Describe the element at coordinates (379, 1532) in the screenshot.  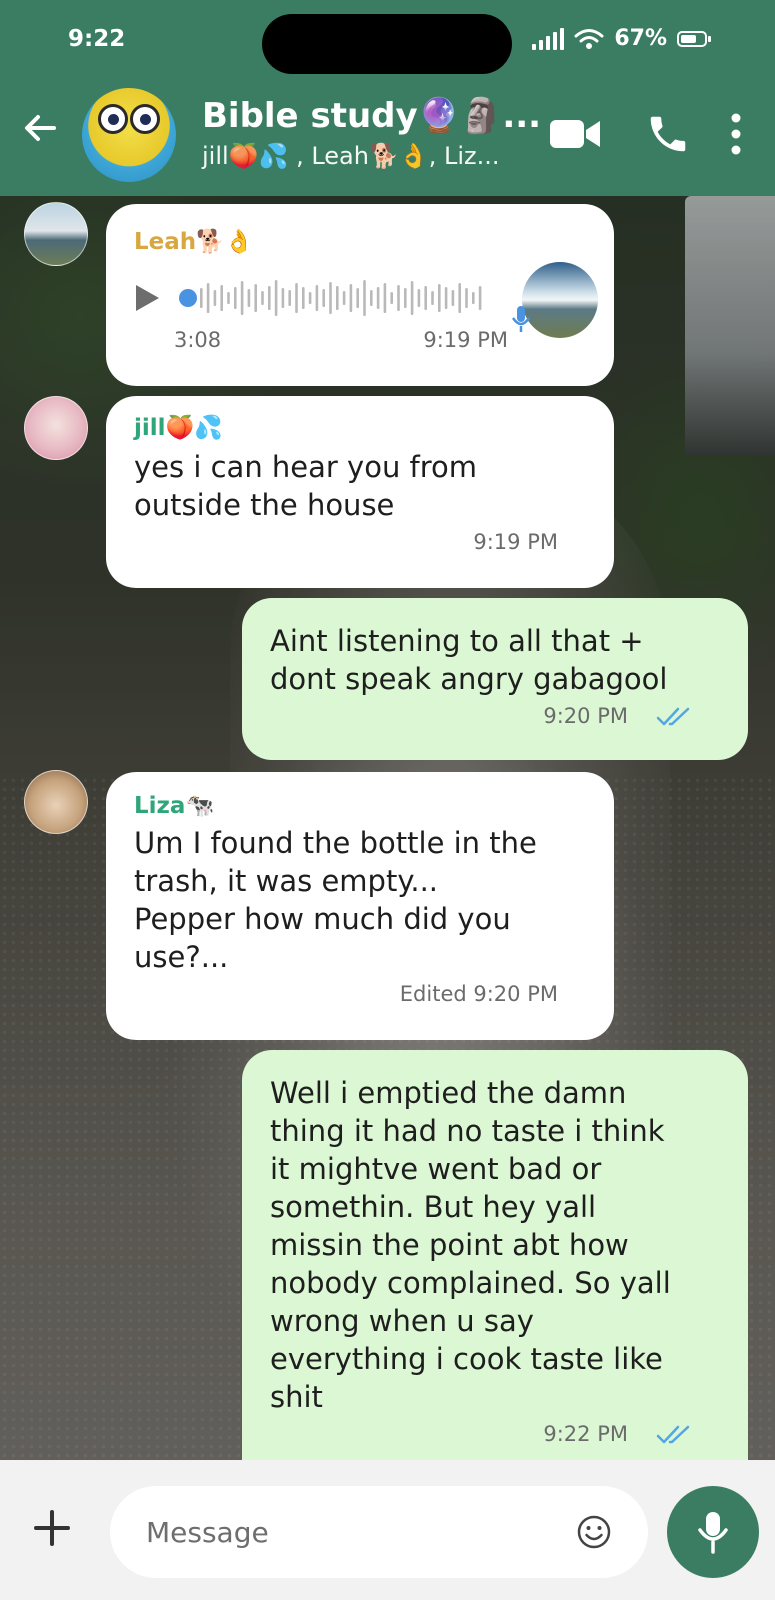
I see `message-input` at that location.